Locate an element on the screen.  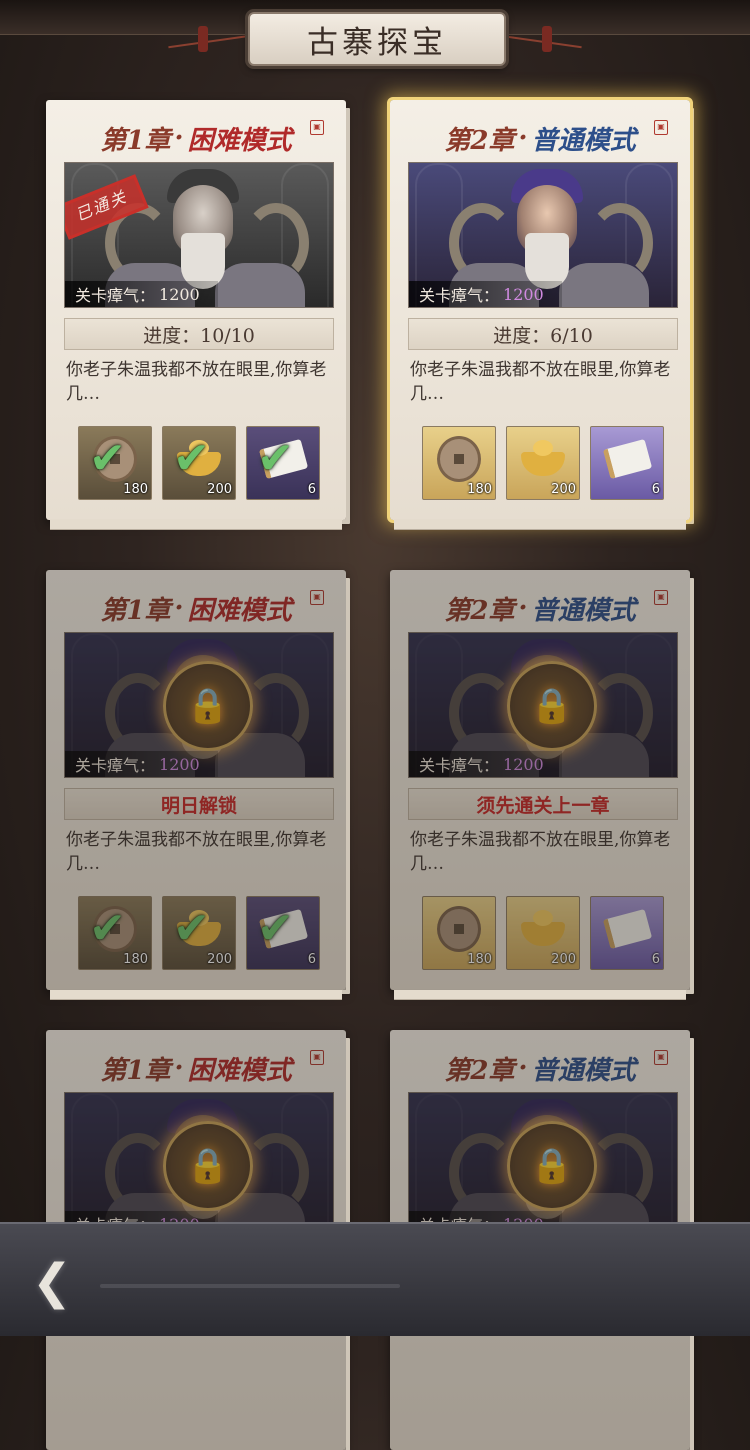
unlock-condition: 明日解锁 is located at coordinates (199, 804).